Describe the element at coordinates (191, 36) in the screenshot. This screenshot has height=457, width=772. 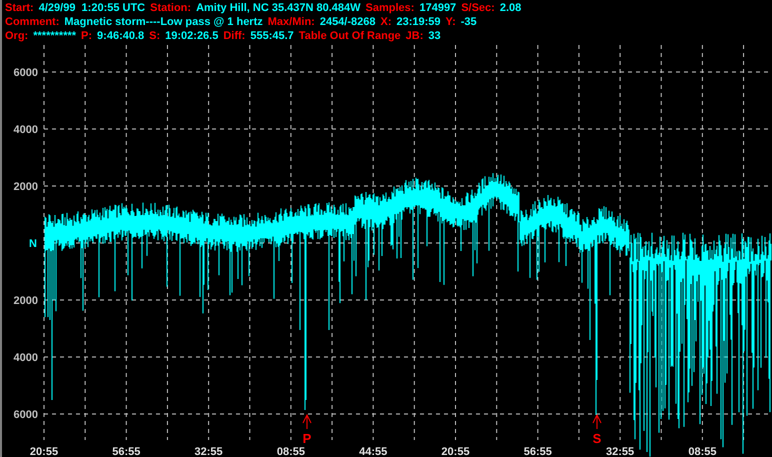
I see `field-value: 19:02:26.5` at that location.